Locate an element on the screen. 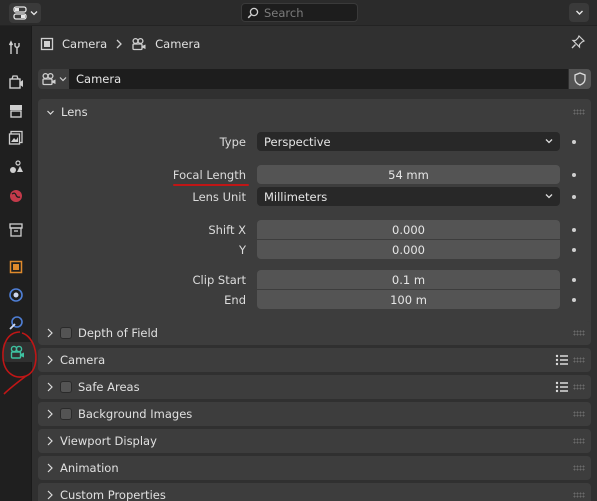 This screenshot has width=597, height=501. depth-of-field-panel: Depth of Field is located at coordinates (314, 333).